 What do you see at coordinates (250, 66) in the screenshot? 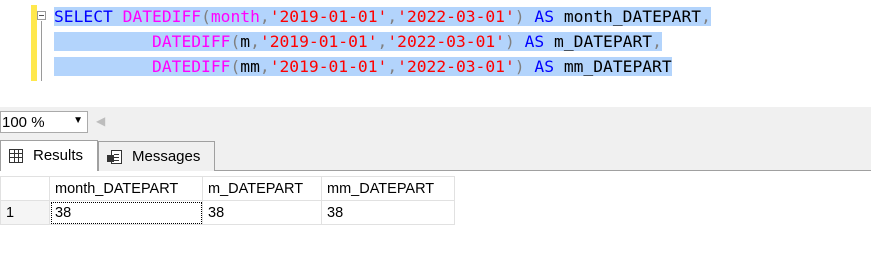
I see `datepart-arg: mm` at bounding box center [250, 66].